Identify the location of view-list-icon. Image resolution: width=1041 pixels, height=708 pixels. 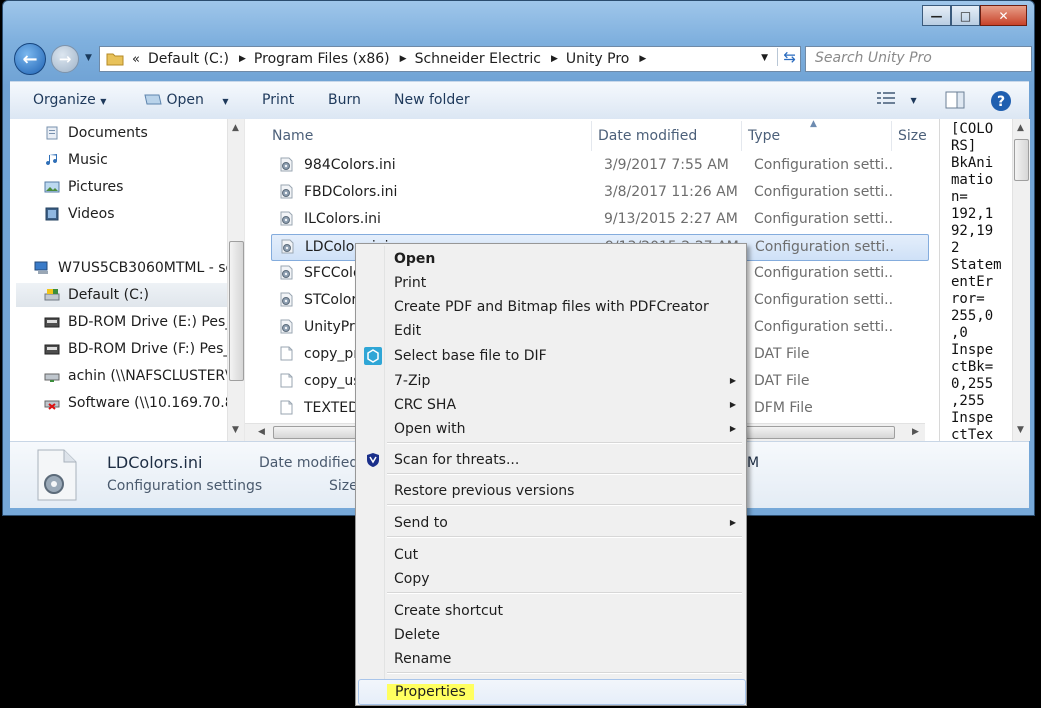
(886, 98).